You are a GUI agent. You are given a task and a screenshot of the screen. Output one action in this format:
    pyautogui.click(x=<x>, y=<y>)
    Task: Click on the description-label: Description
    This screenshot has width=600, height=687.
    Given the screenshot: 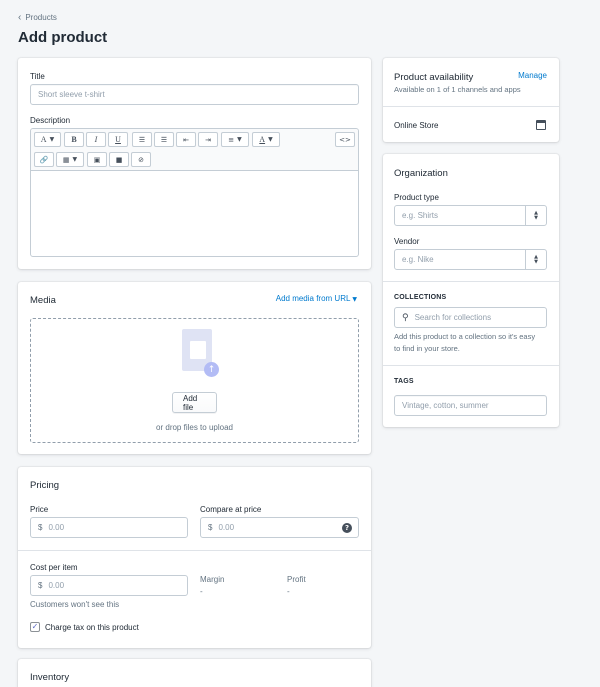 What is the action you would take?
    pyautogui.click(x=50, y=120)
    